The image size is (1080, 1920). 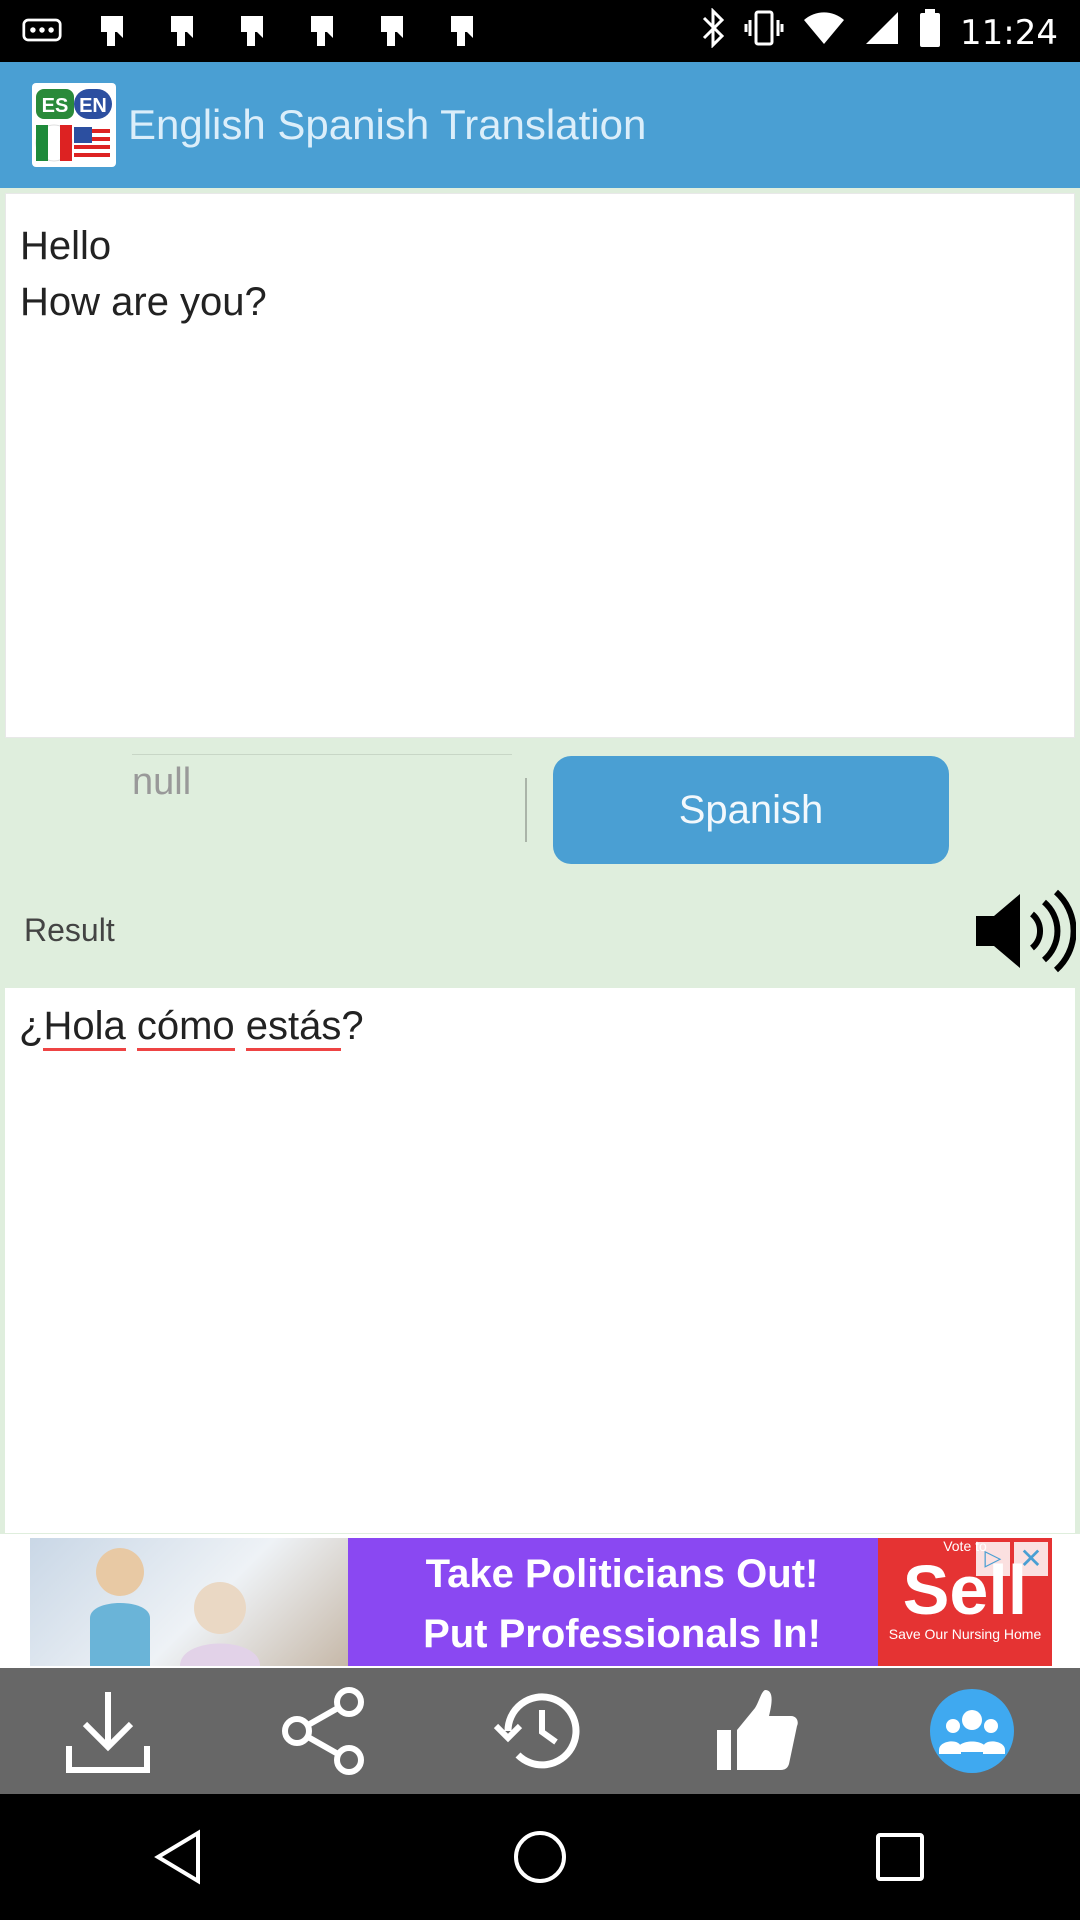 What do you see at coordinates (387, 124) in the screenshot?
I see `app-title: English Spanish Translation` at bounding box center [387, 124].